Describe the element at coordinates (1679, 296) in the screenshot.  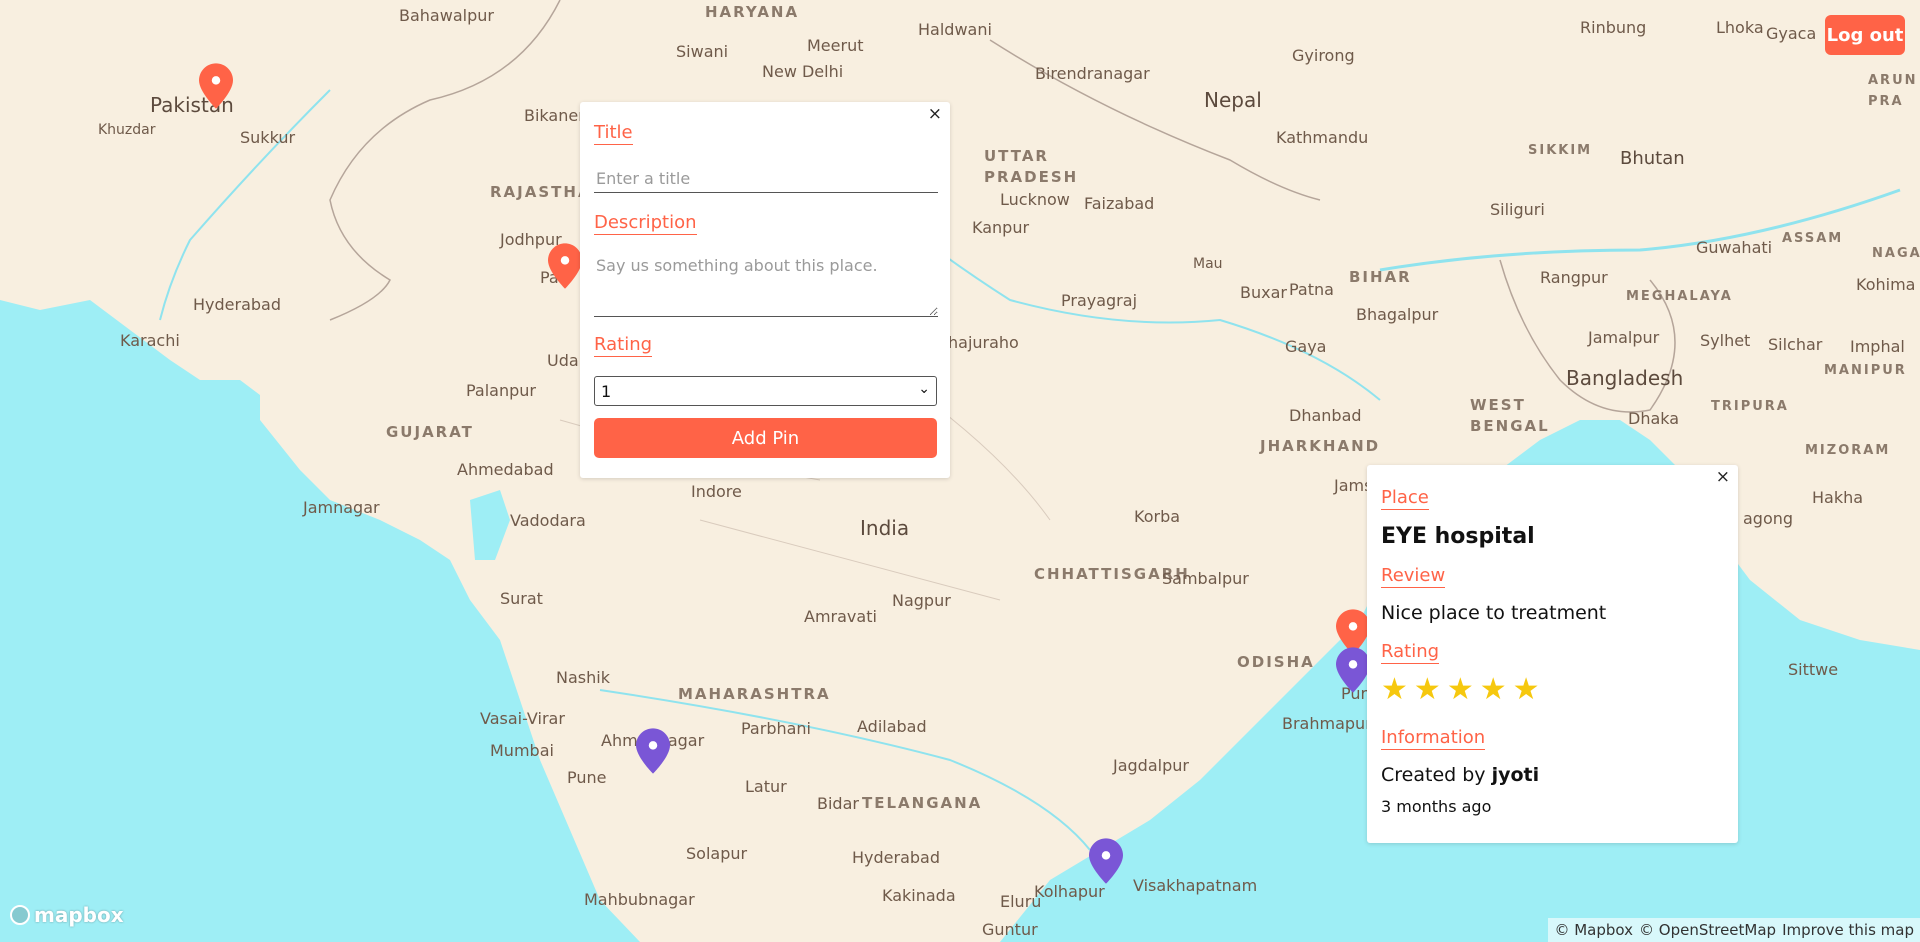
I see `map-label-state: MEGHALAYA` at that location.